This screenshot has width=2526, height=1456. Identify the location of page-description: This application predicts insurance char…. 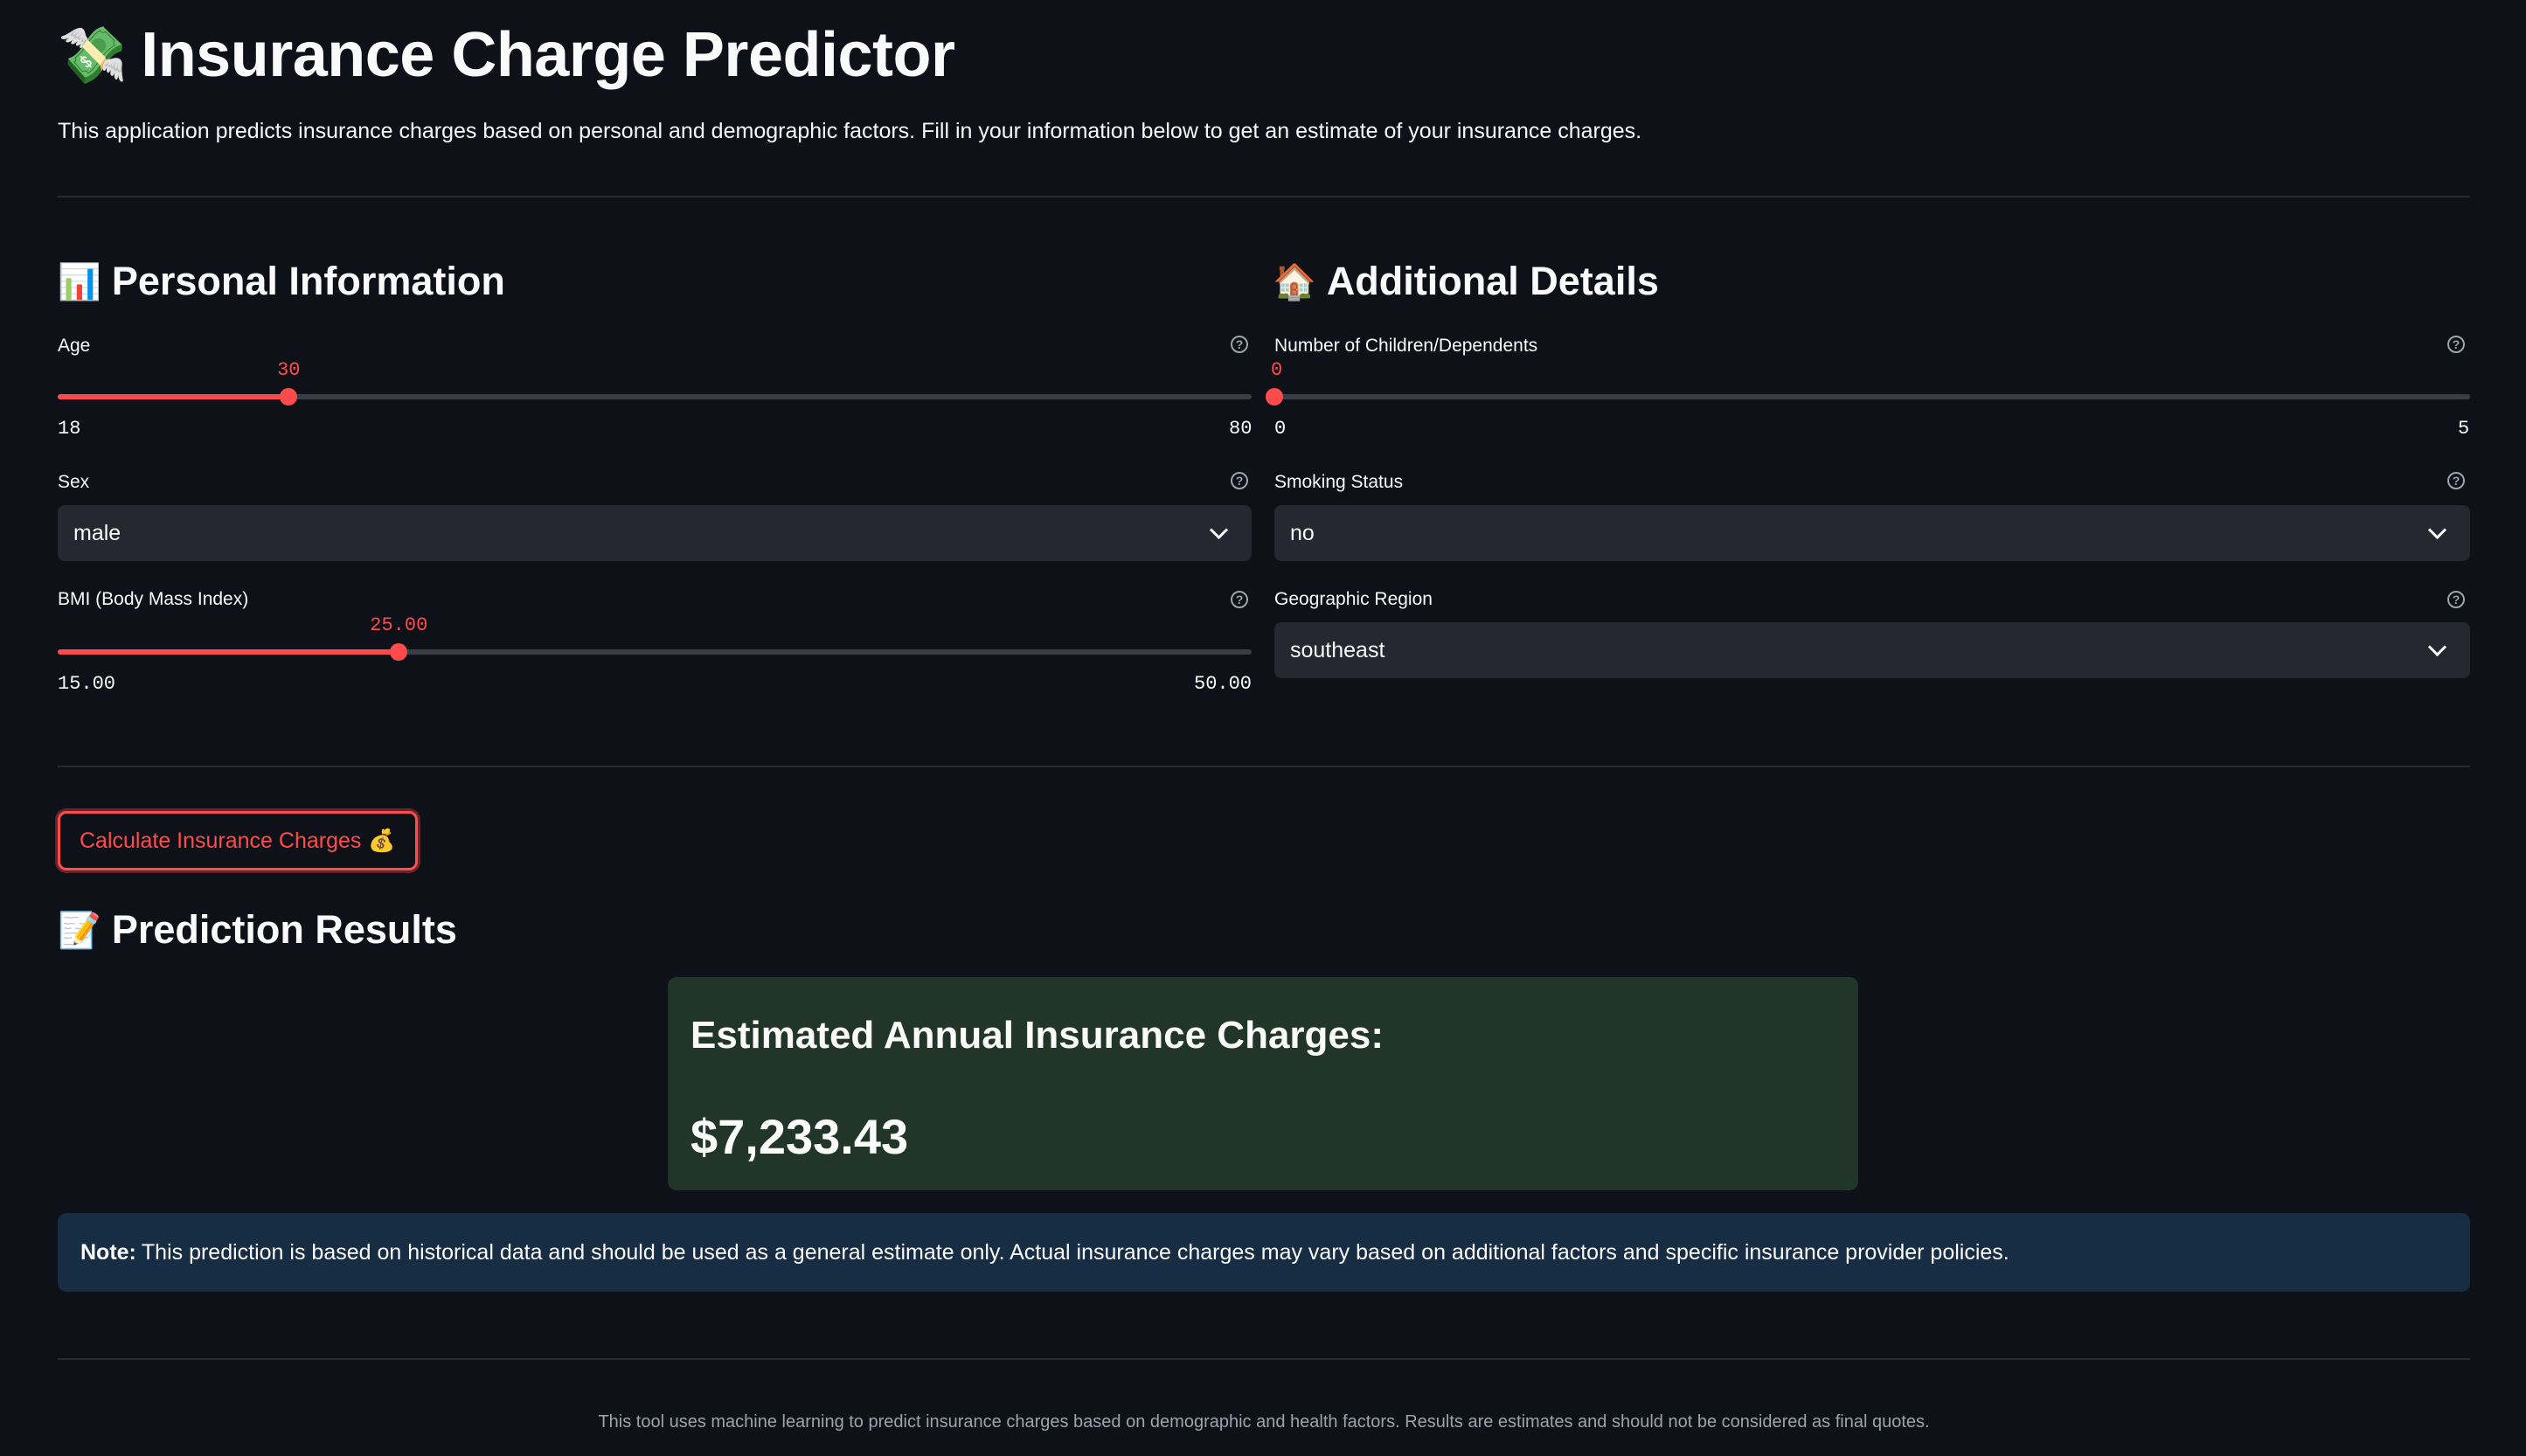
(850, 131).